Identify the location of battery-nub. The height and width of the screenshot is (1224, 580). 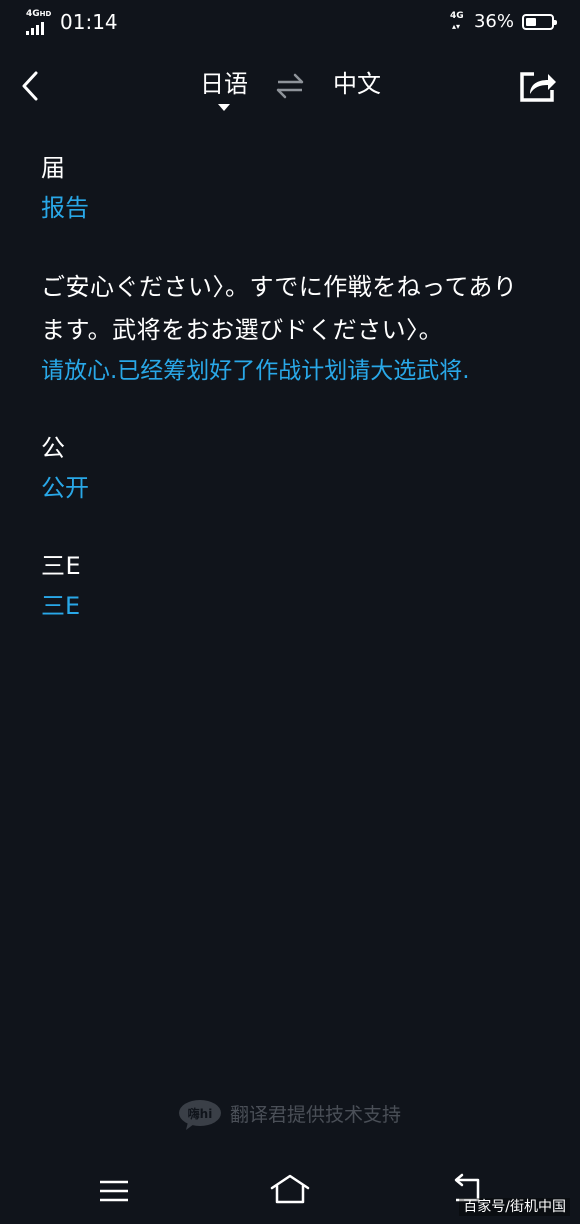
(555, 22).